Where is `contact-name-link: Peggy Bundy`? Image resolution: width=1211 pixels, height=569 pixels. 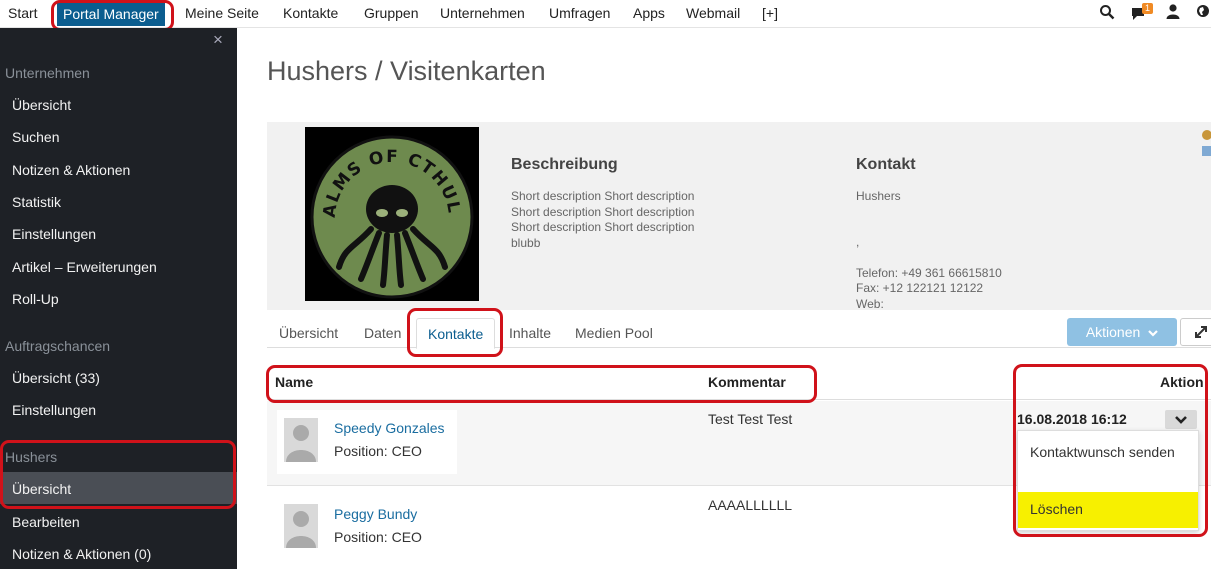
contact-name-link: Peggy Bundy is located at coordinates (375, 514).